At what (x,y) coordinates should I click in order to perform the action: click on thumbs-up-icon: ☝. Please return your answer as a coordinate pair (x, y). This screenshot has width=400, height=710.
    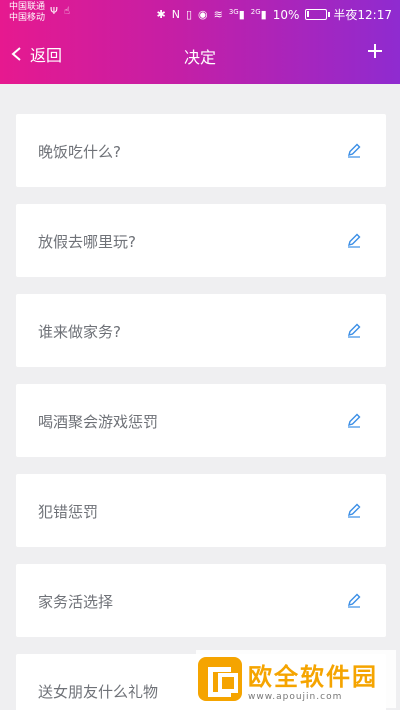
    Looking at the image, I should click on (66, 11).